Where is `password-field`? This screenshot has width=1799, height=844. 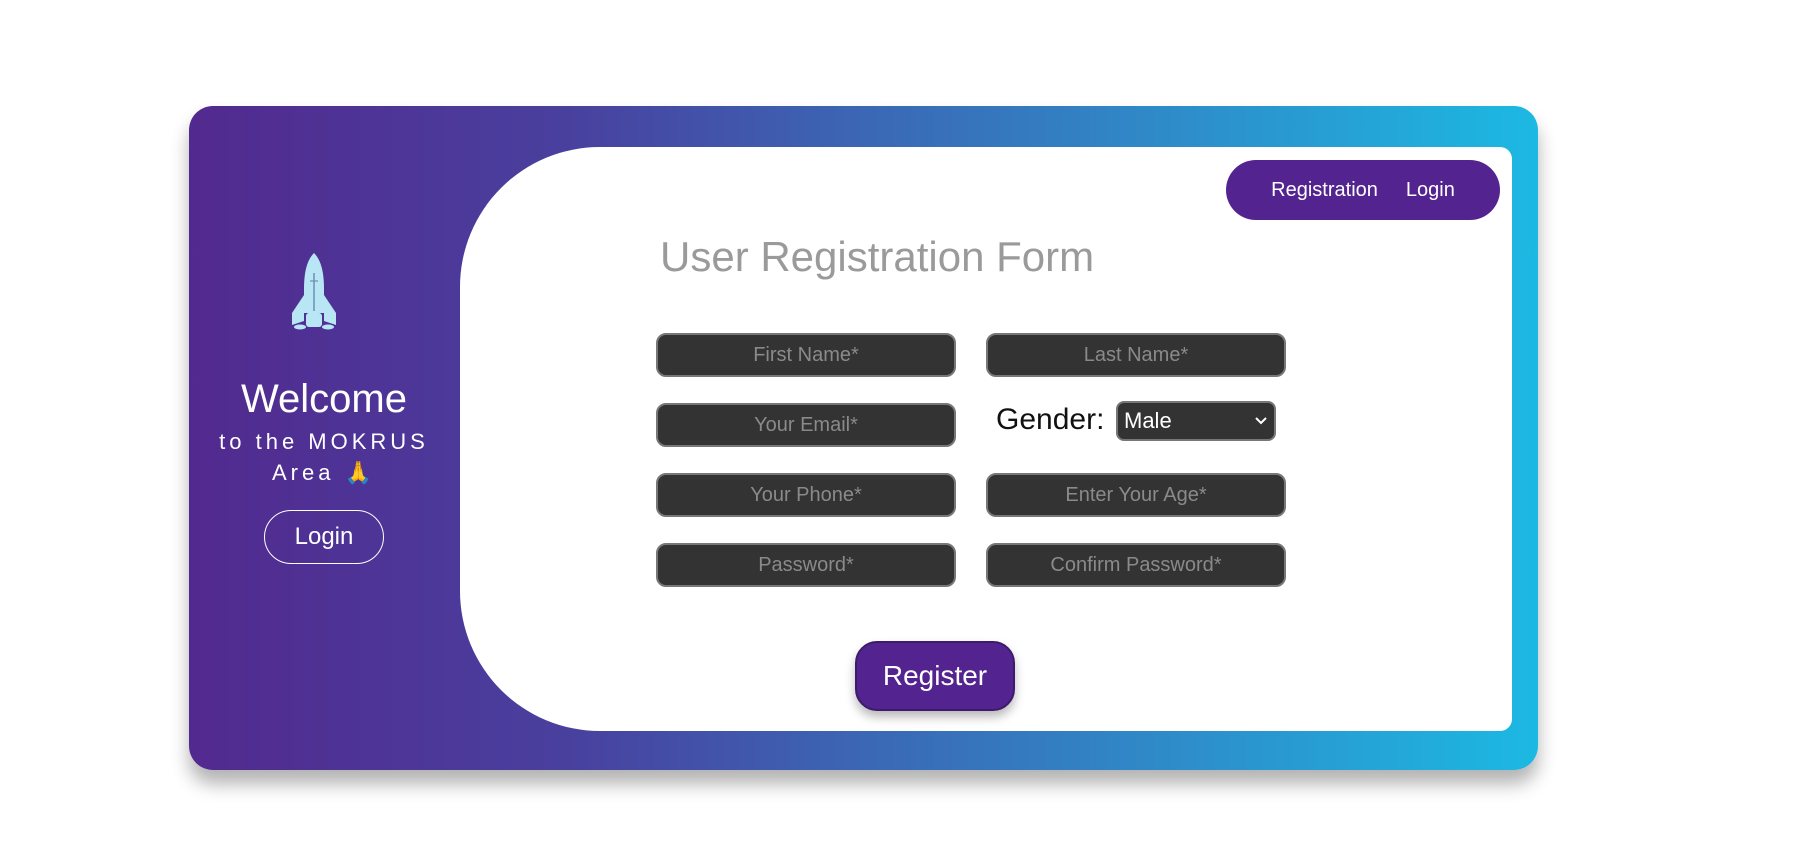
password-field is located at coordinates (806, 565).